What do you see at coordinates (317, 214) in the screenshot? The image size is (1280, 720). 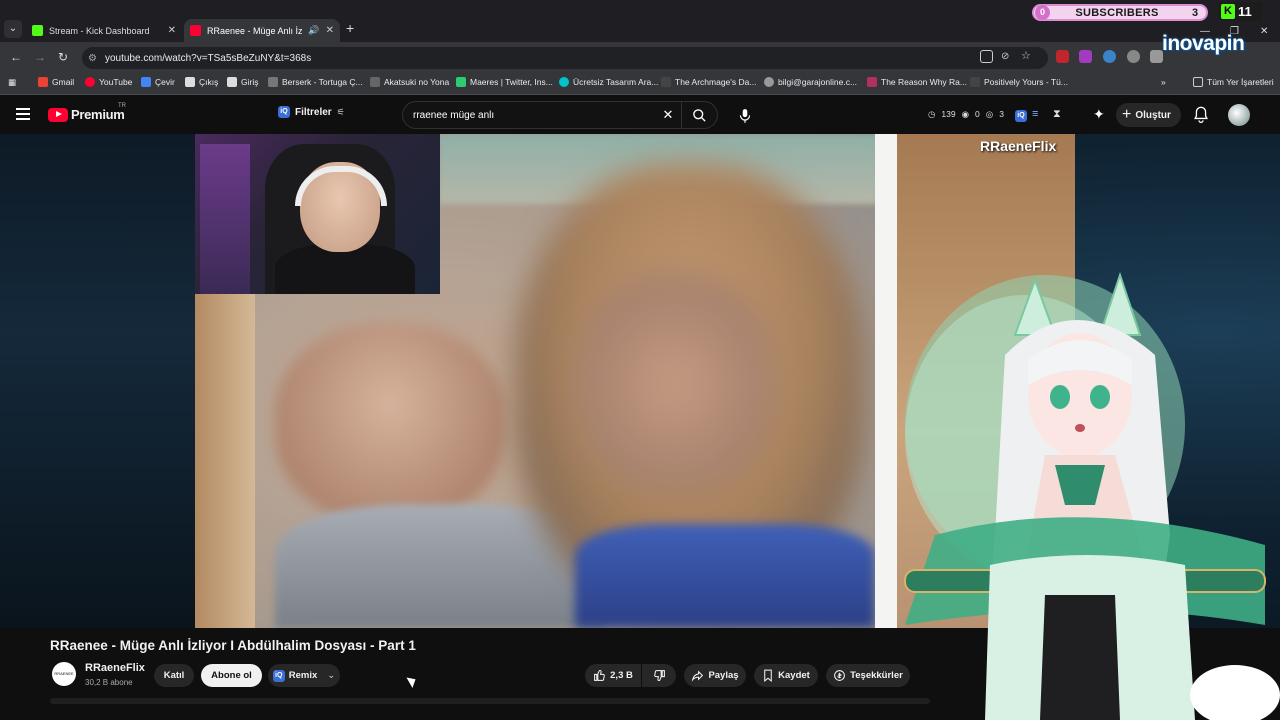 I see `streamer-webcam` at bounding box center [317, 214].